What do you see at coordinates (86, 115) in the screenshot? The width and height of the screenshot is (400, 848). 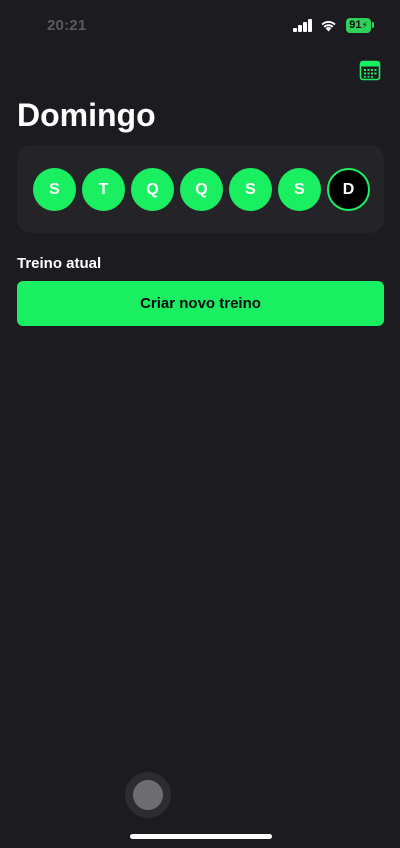 I see `page-title: Domingo` at bounding box center [86, 115].